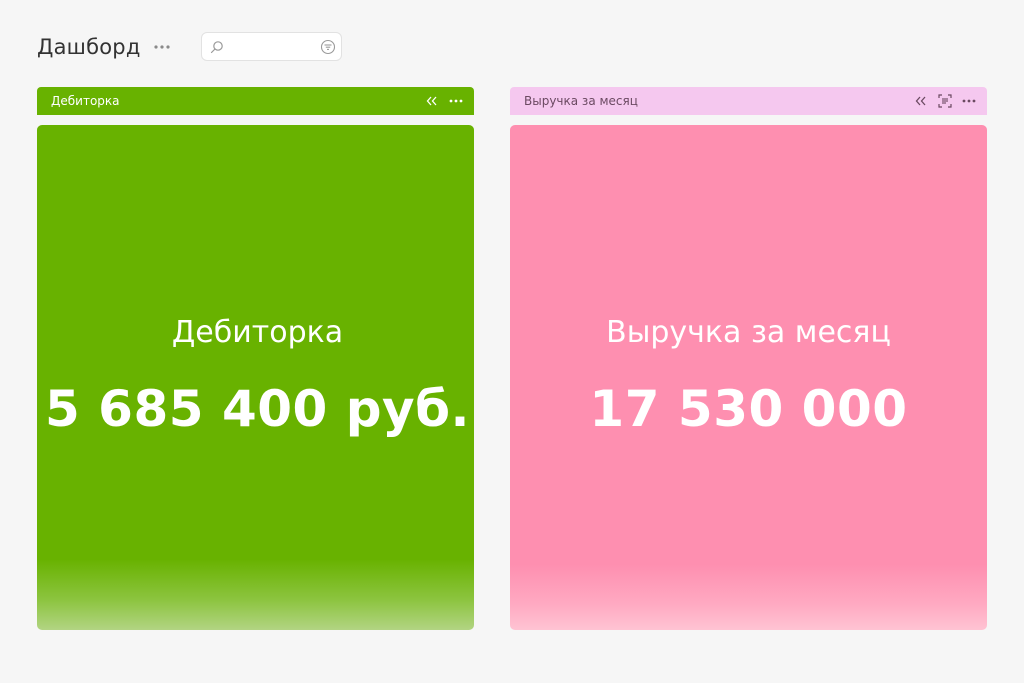 This screenshot has height=683, width=1024. What do you see at coordinates (85, 101) in the screenshot?
I see `widget-header-title: Дебиторка` at bounding box center [85, 101].